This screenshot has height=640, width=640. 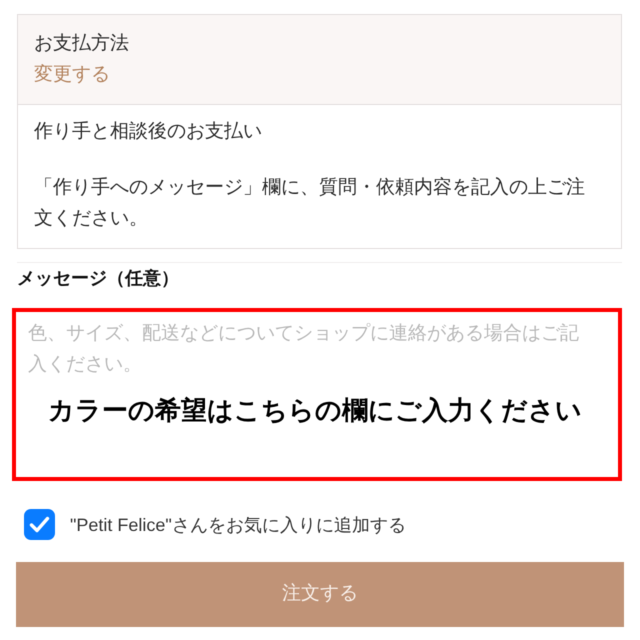 What do you see at coordinates (72, 74) in the screenshot?
I see `change-link: 変更する` at bounding box center [72, 74].